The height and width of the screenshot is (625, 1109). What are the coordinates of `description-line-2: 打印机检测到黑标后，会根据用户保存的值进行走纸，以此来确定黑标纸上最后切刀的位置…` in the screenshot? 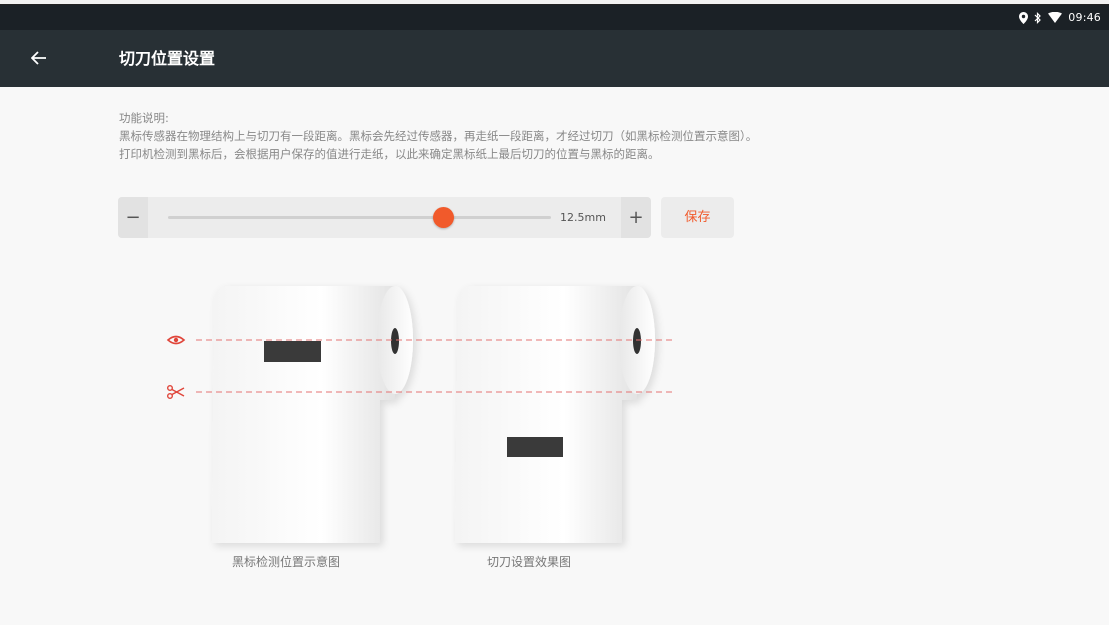 It's located at (389, 154).